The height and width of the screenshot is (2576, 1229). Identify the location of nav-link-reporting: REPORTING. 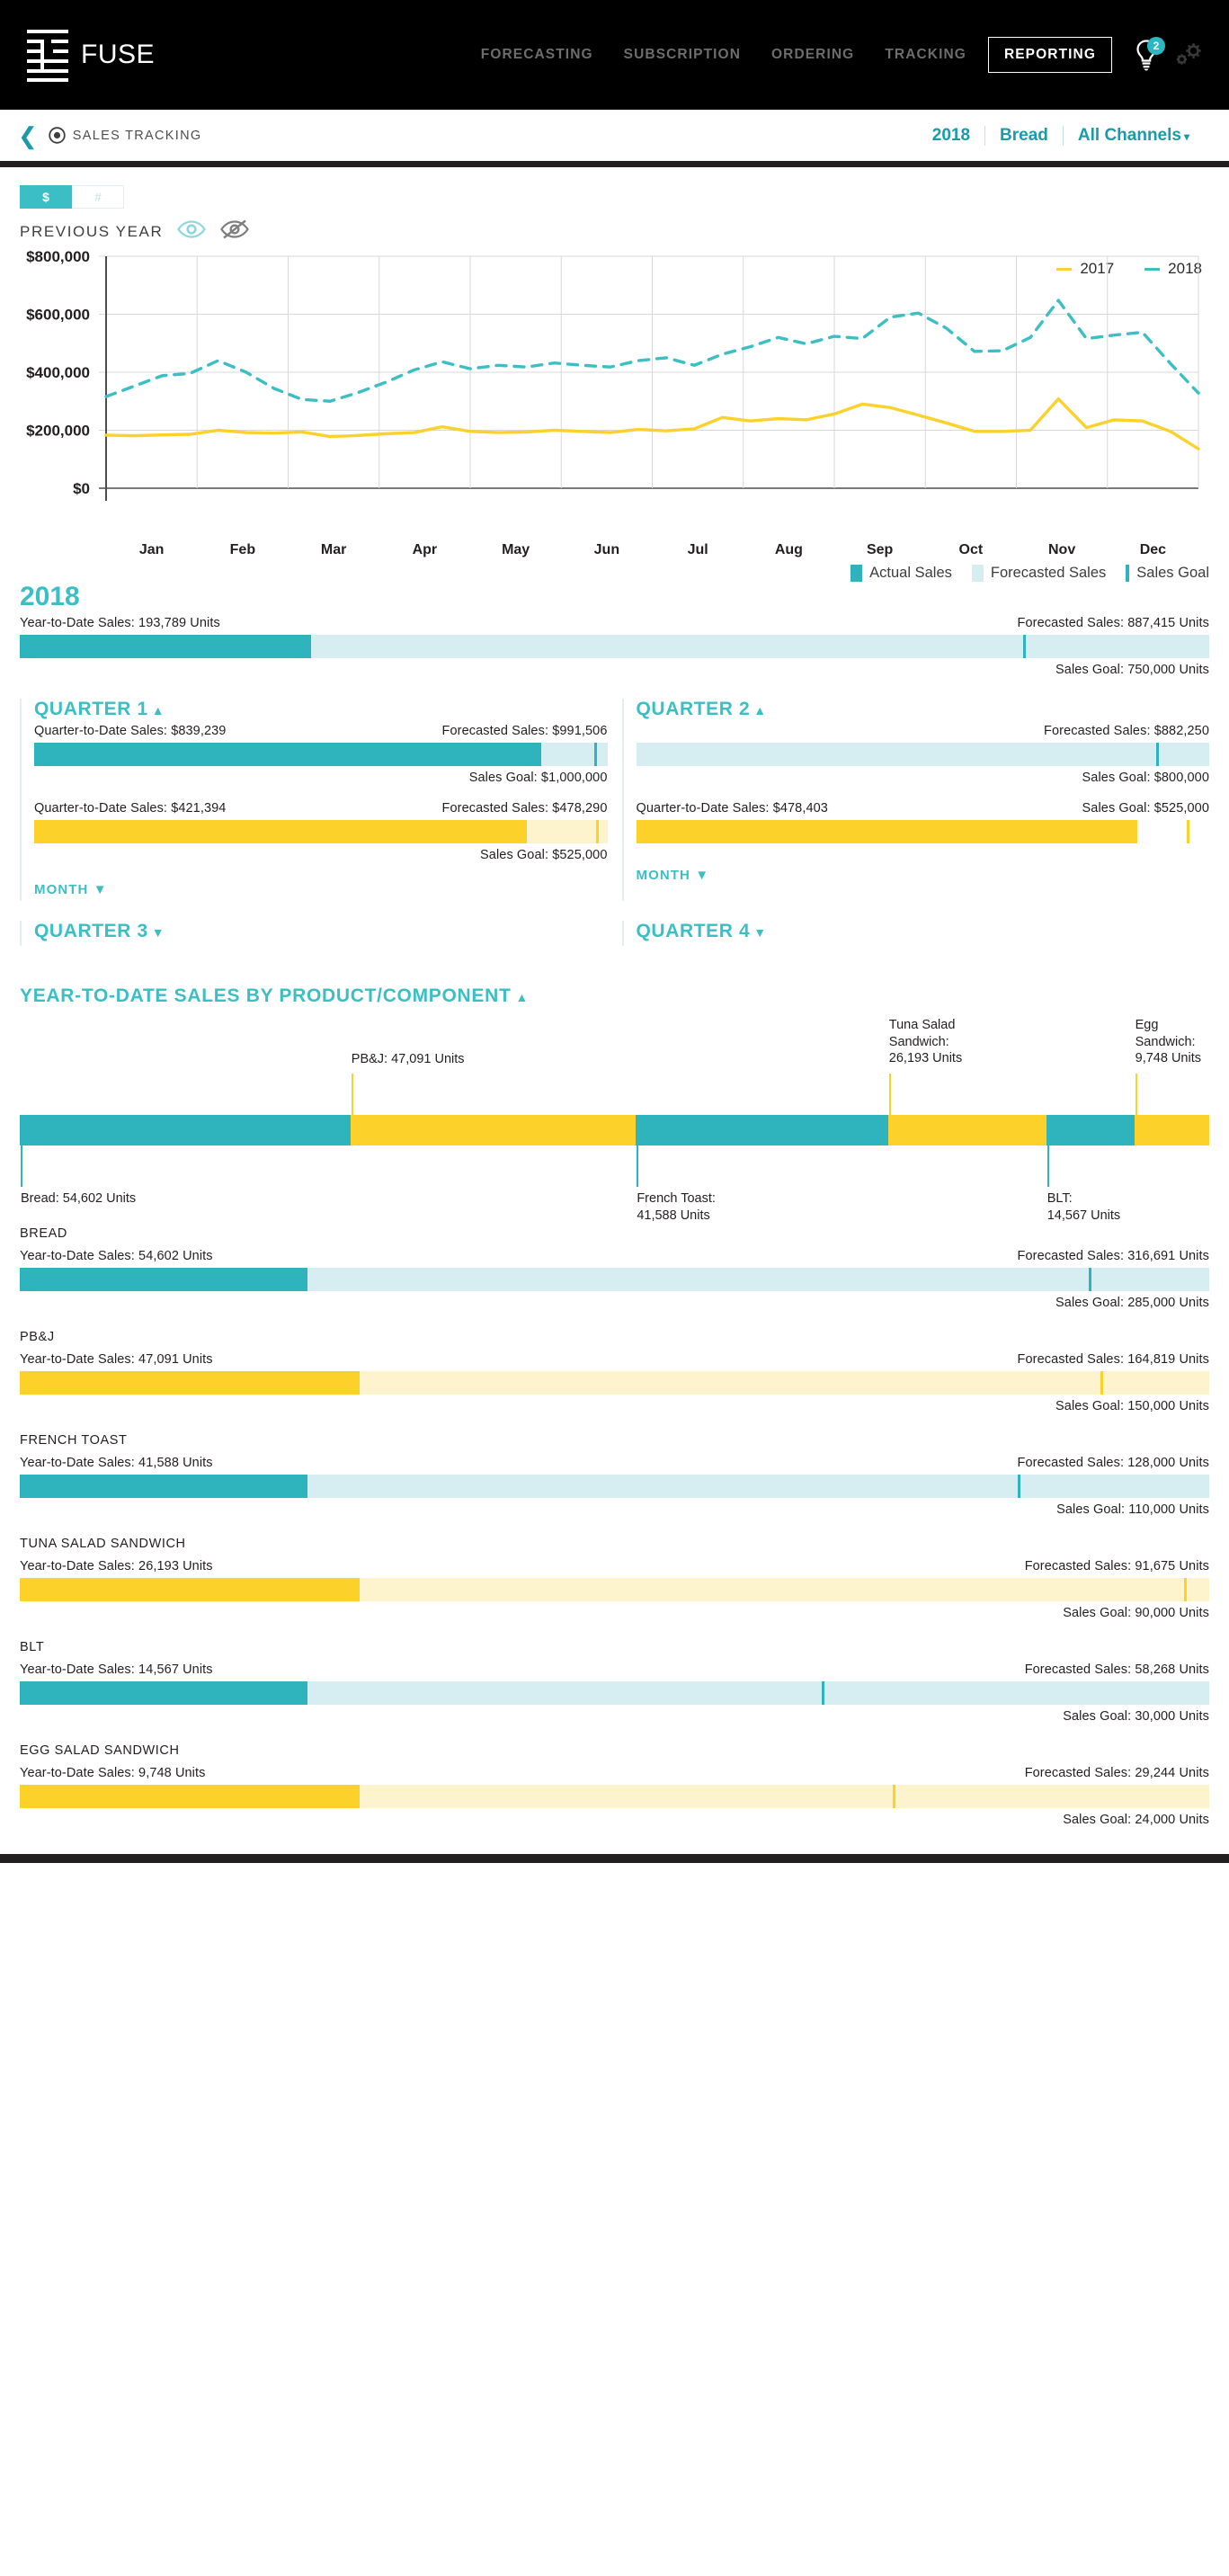
(1049, 55).